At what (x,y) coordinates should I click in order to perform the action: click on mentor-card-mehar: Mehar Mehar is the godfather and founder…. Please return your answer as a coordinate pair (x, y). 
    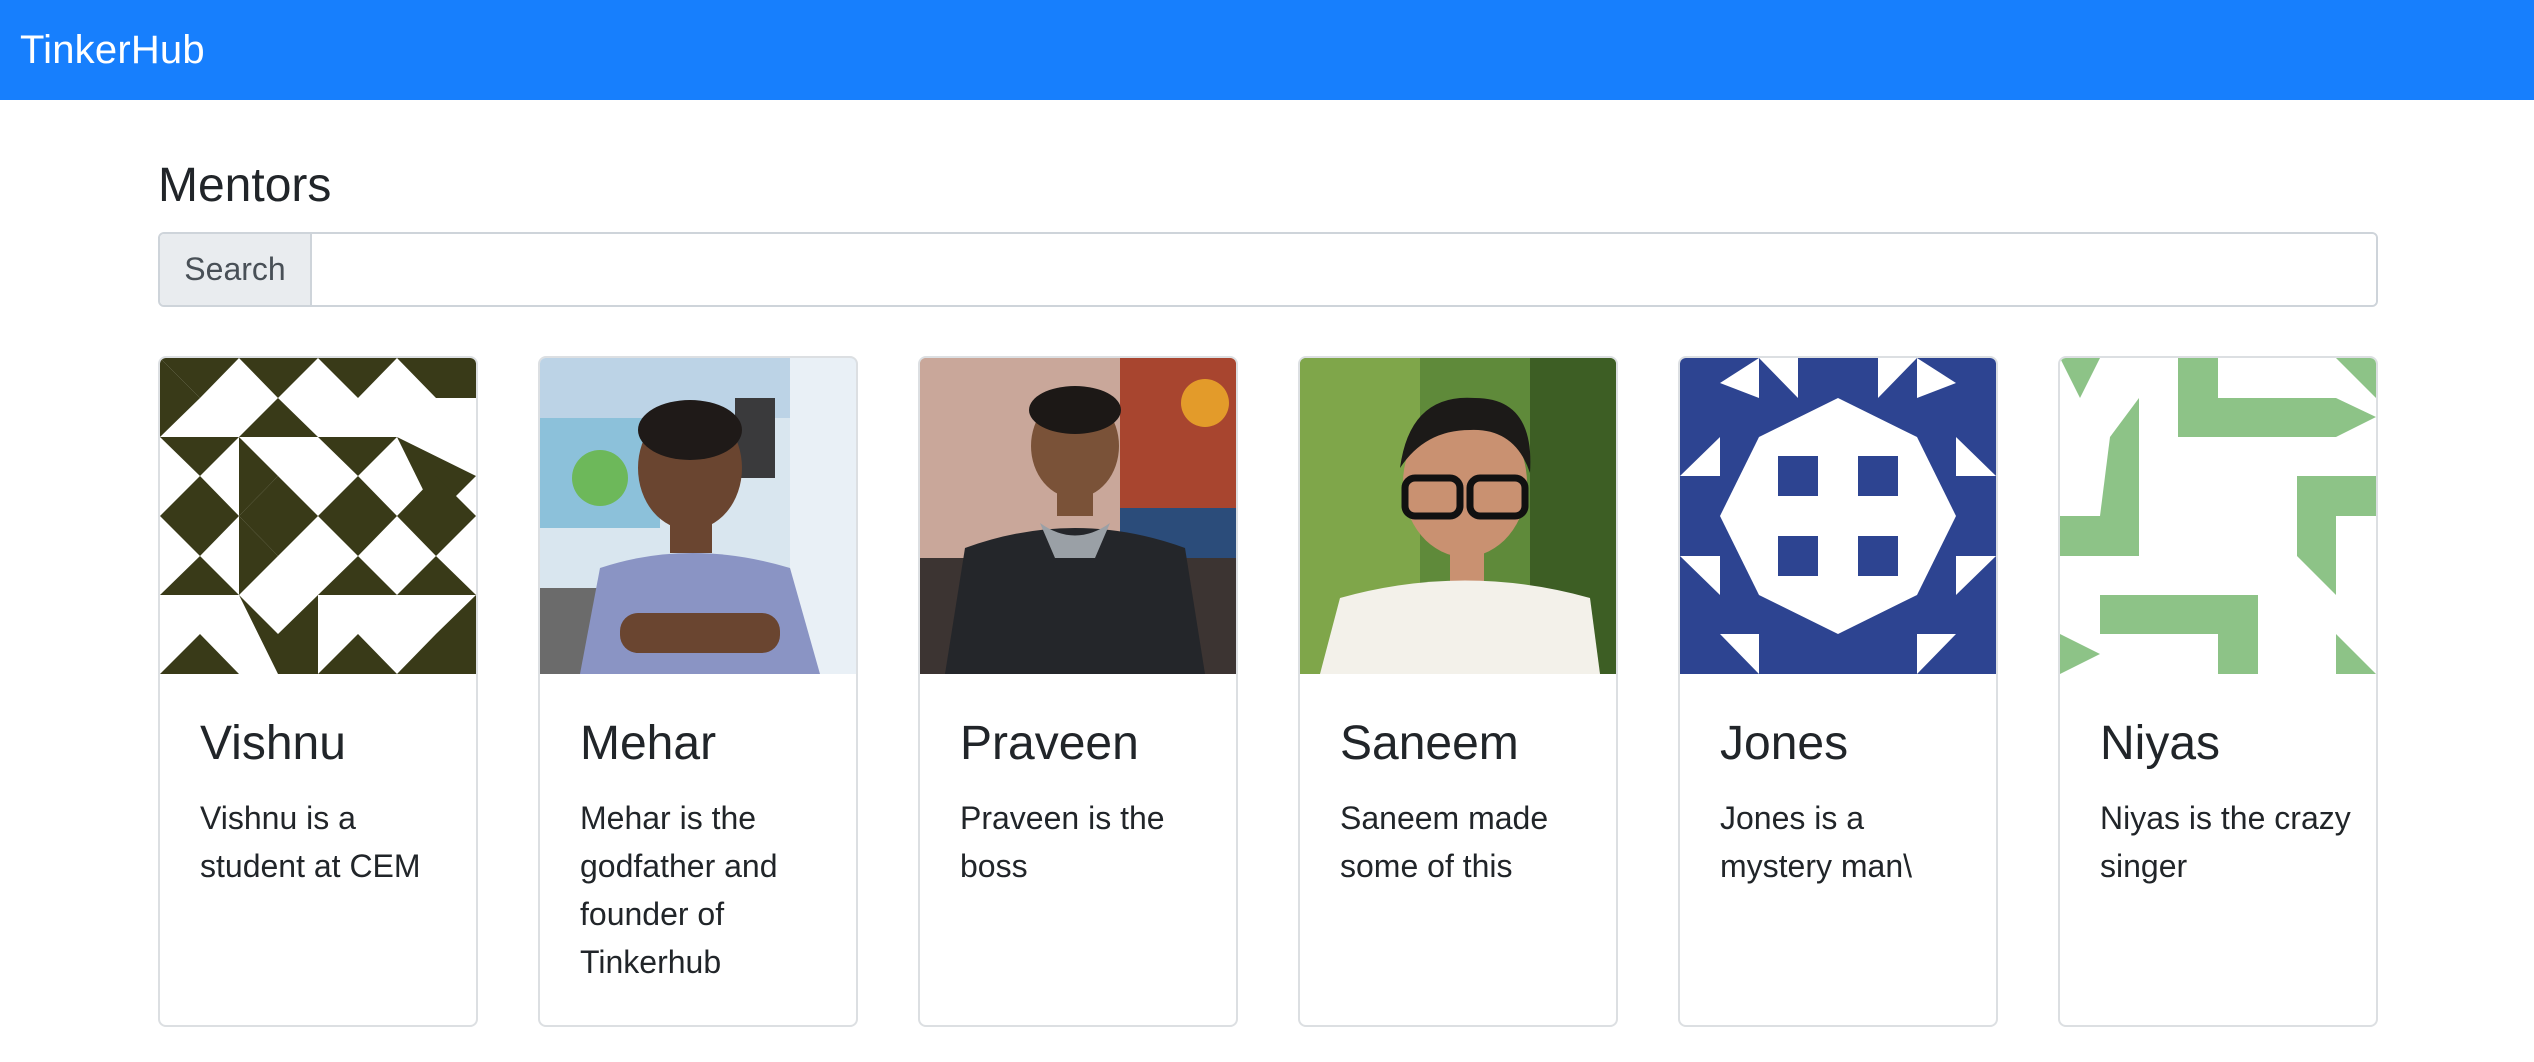
    Looking at the image, I should click on (698, 691).